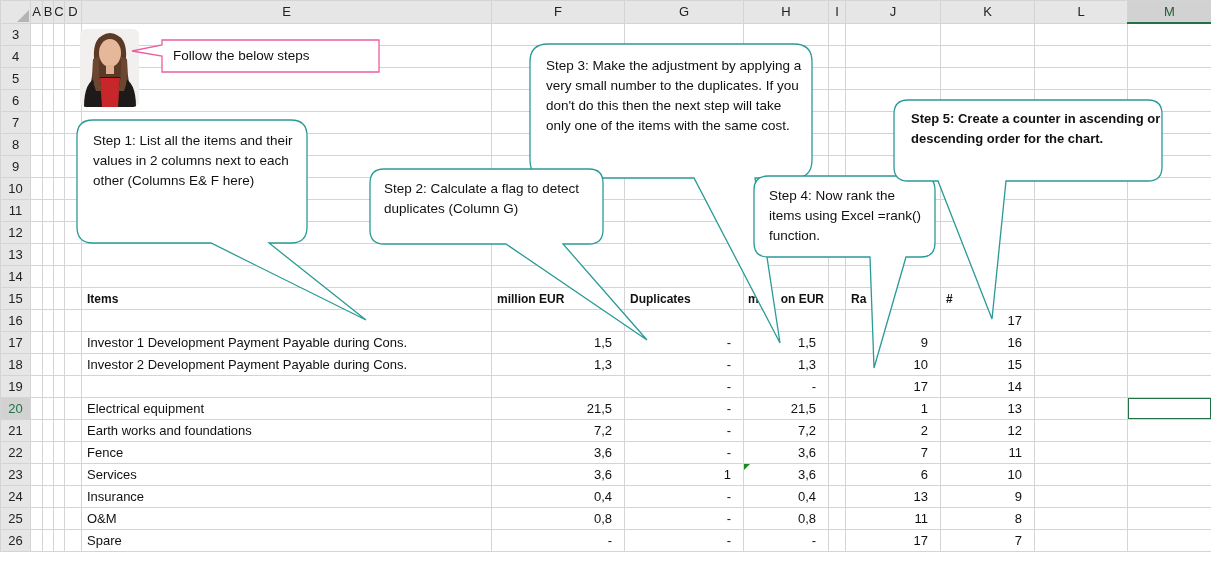  Describe the element at coordinates (103, 298) in the screenshot. I see `column-heading: Items` at that location.